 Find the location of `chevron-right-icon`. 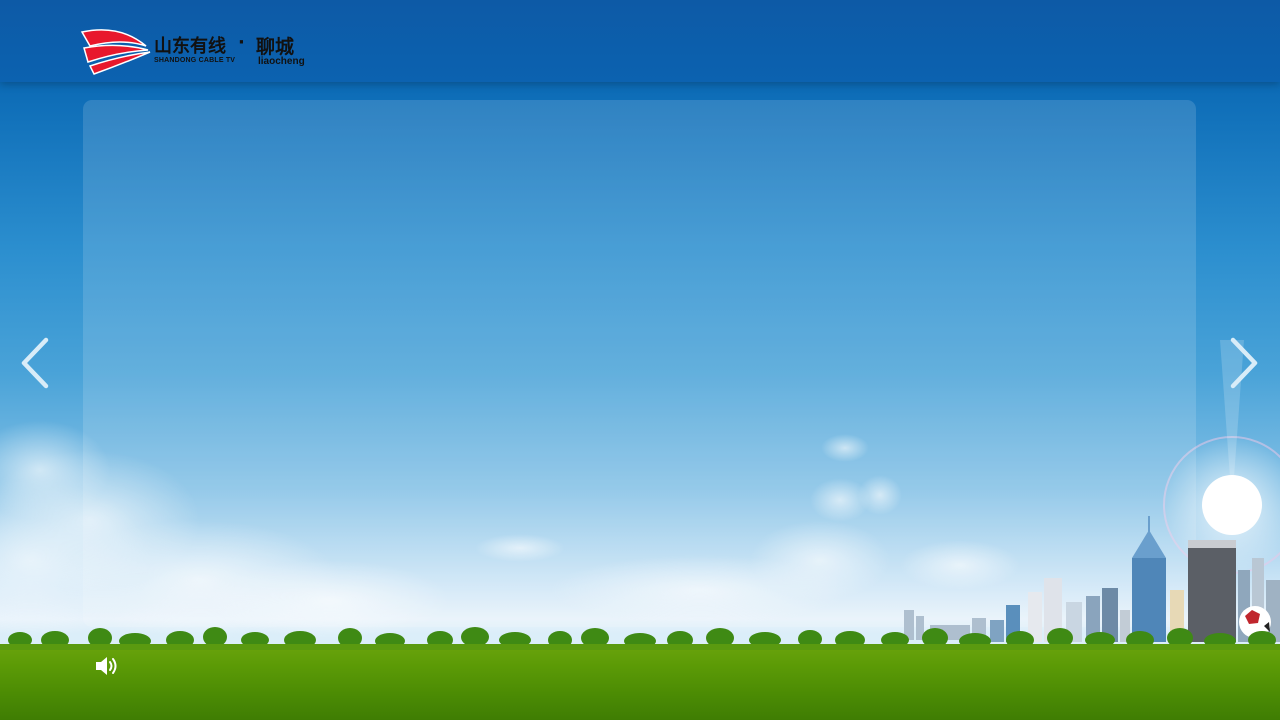

chevron-right-icon is located at coordinates (1244, 363).